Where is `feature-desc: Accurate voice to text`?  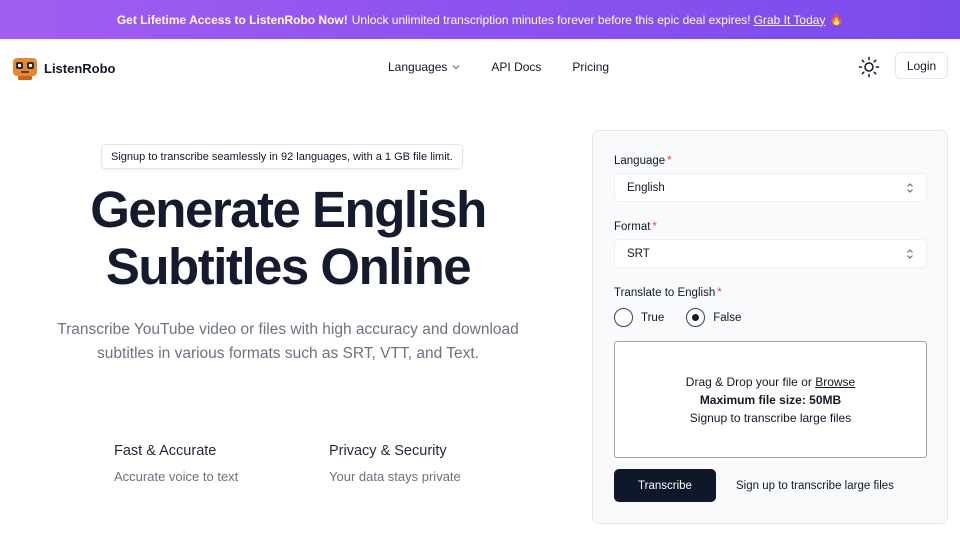
feature-desc: Accurate voice to text is located at coordinates (176, 476).